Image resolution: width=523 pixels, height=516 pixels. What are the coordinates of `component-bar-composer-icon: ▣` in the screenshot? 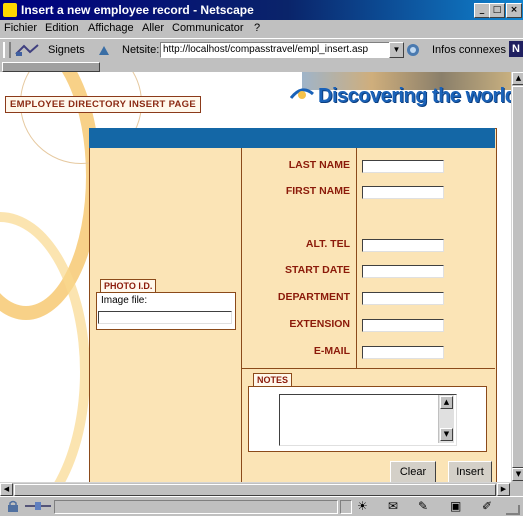 It's located at (455, 506).